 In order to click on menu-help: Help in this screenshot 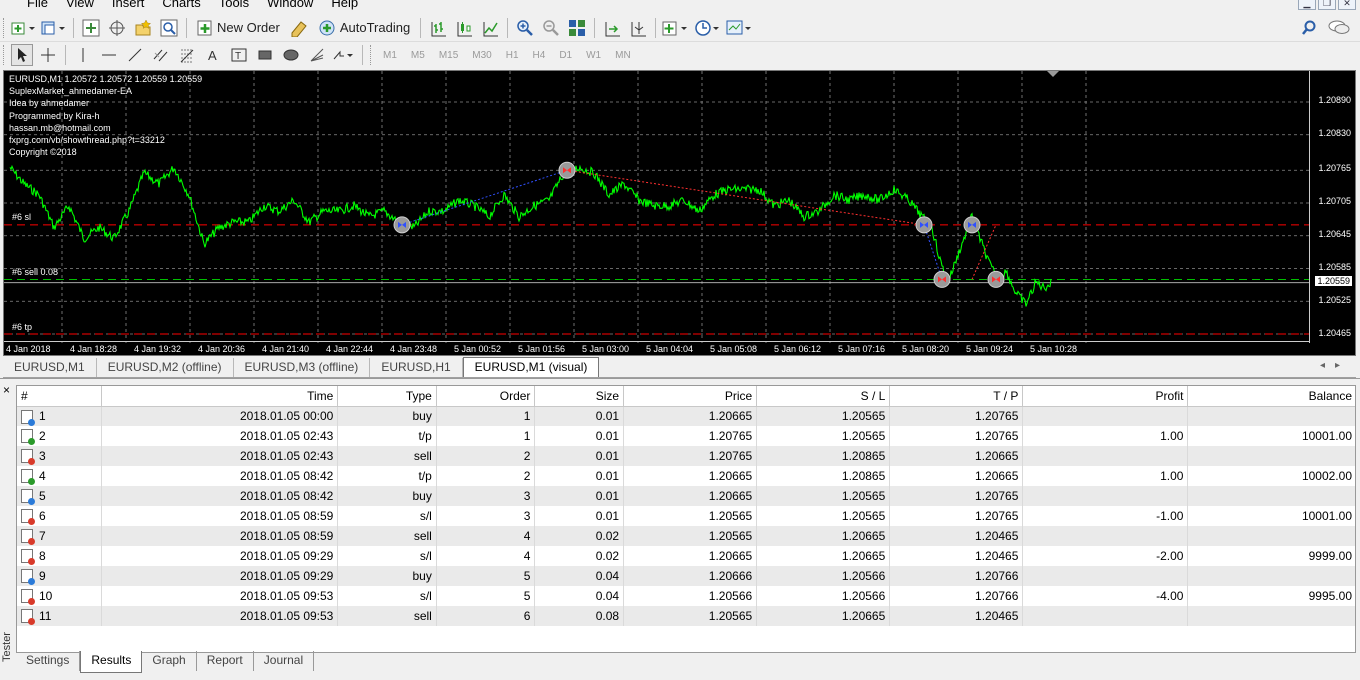, I will do `click(344, 6)`.